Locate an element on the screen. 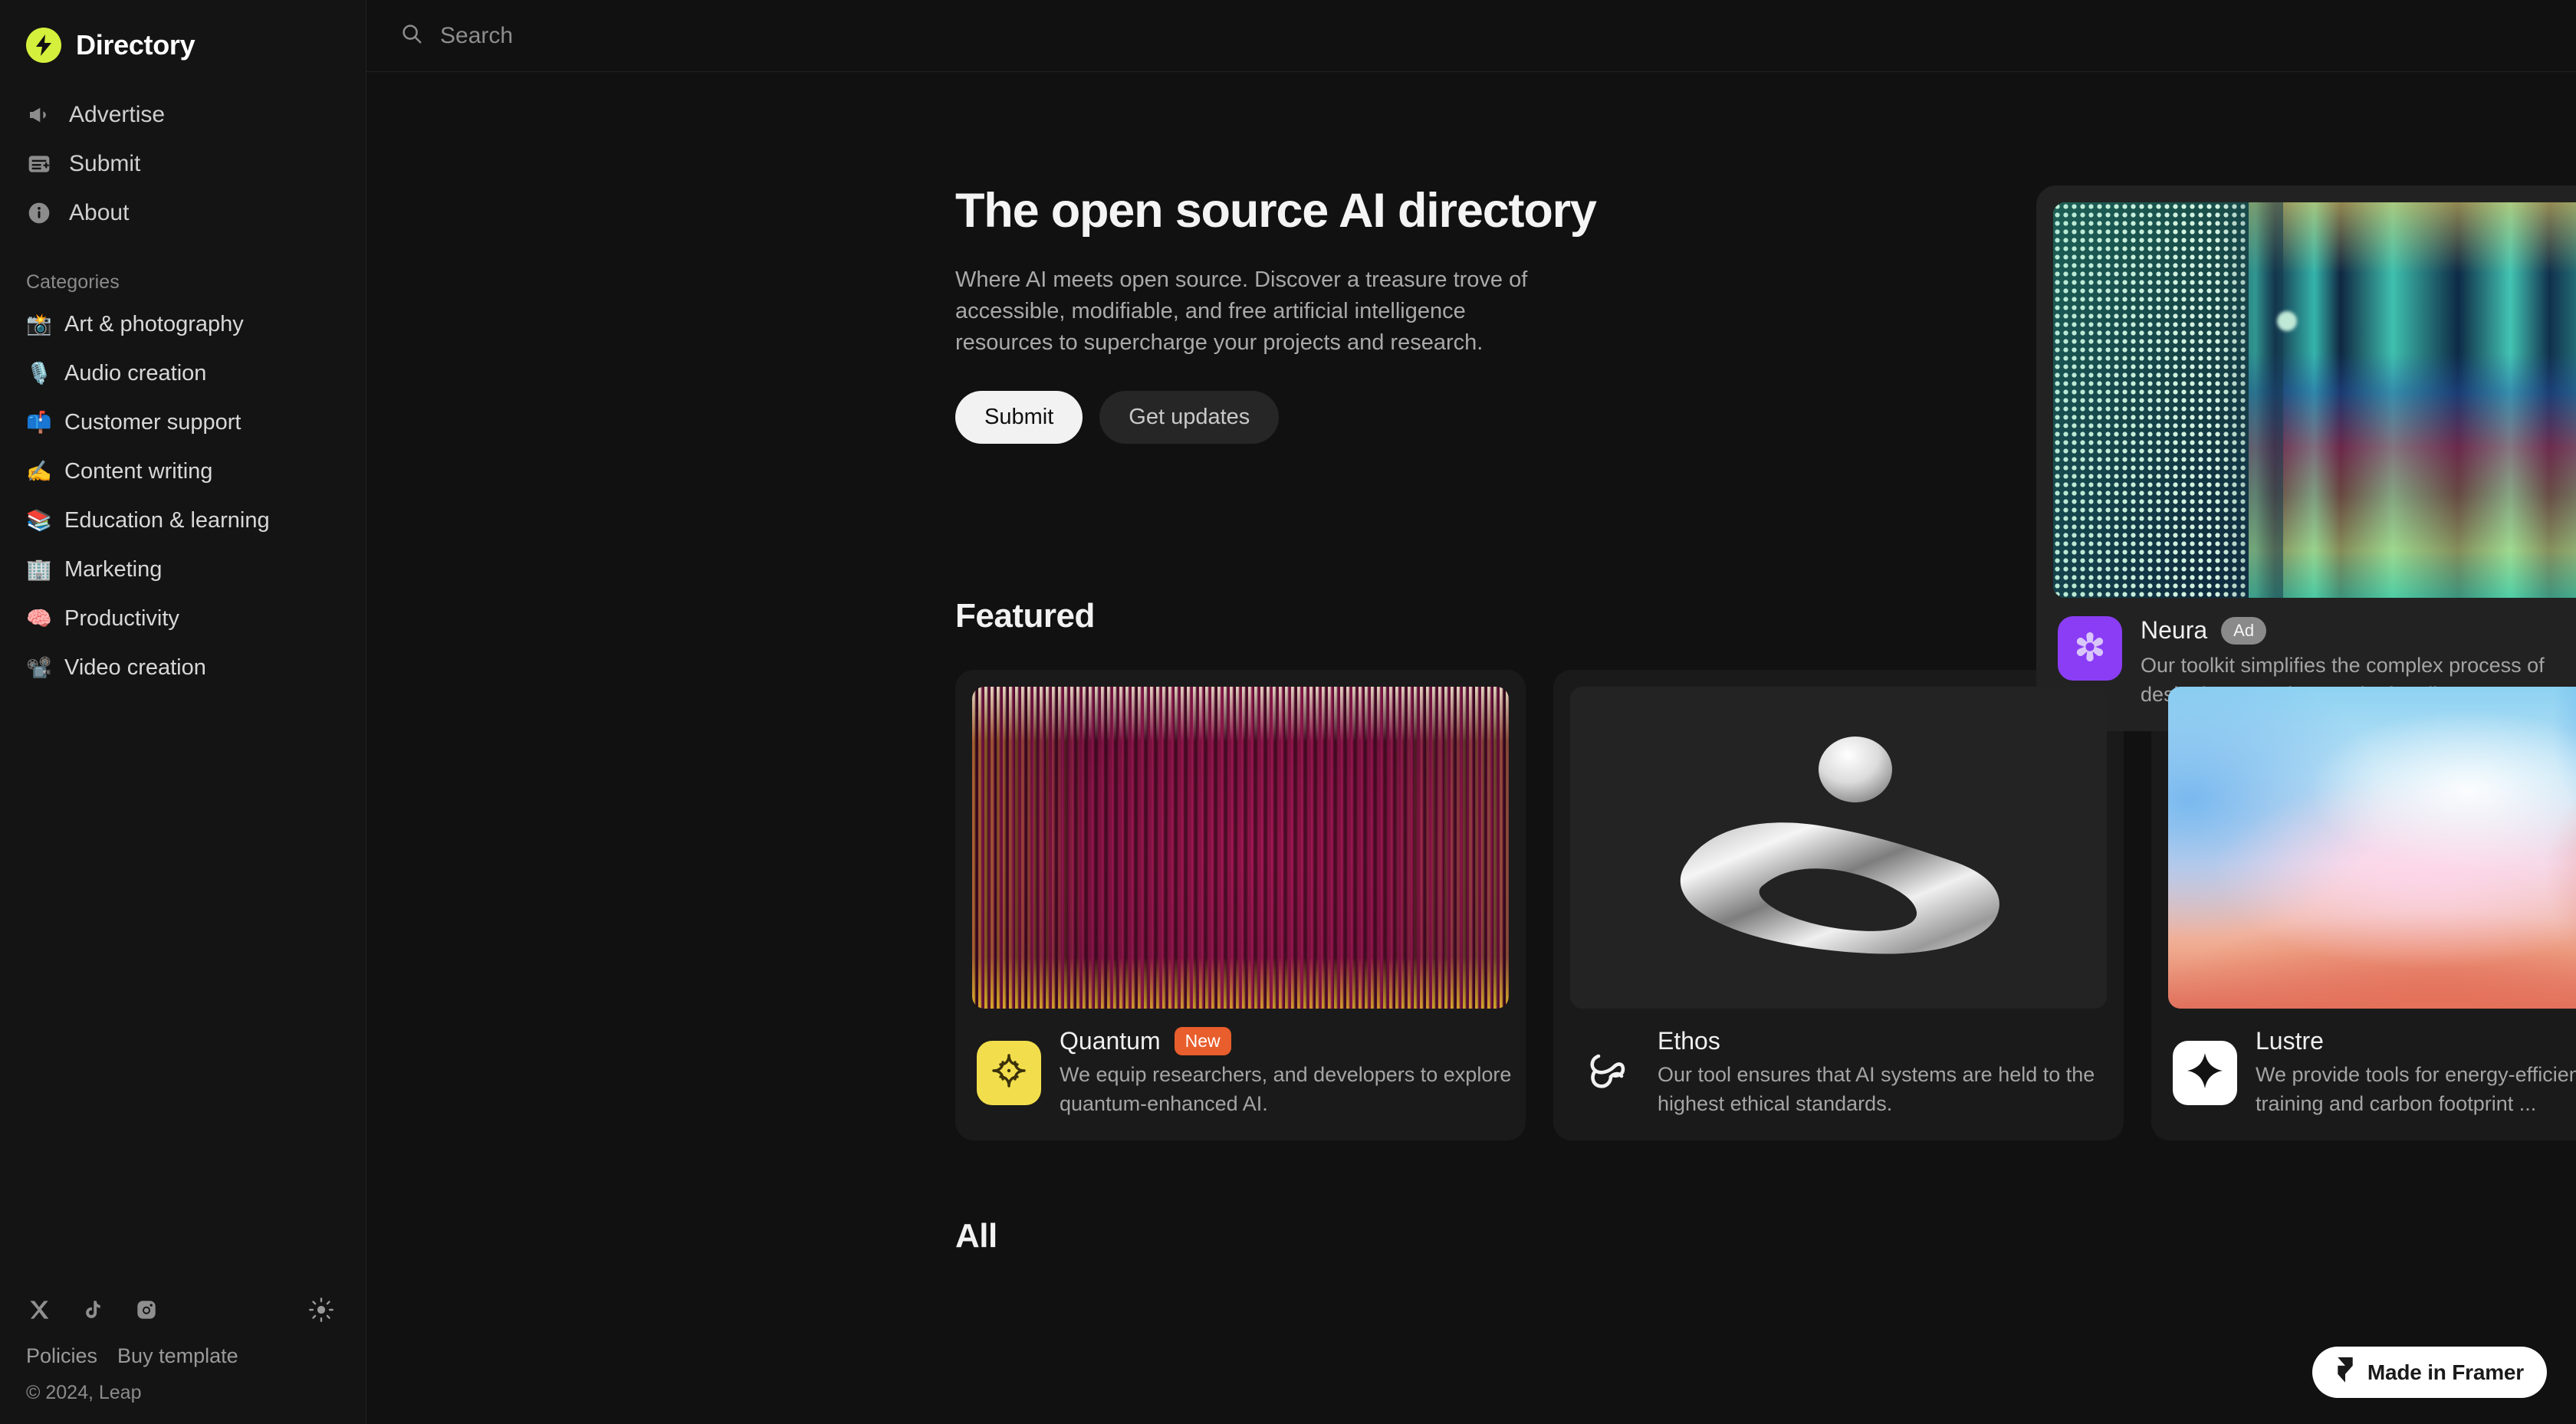 The image size is (2576, 1424). card-title: Ethos is located at coordinates (1689, 1041).